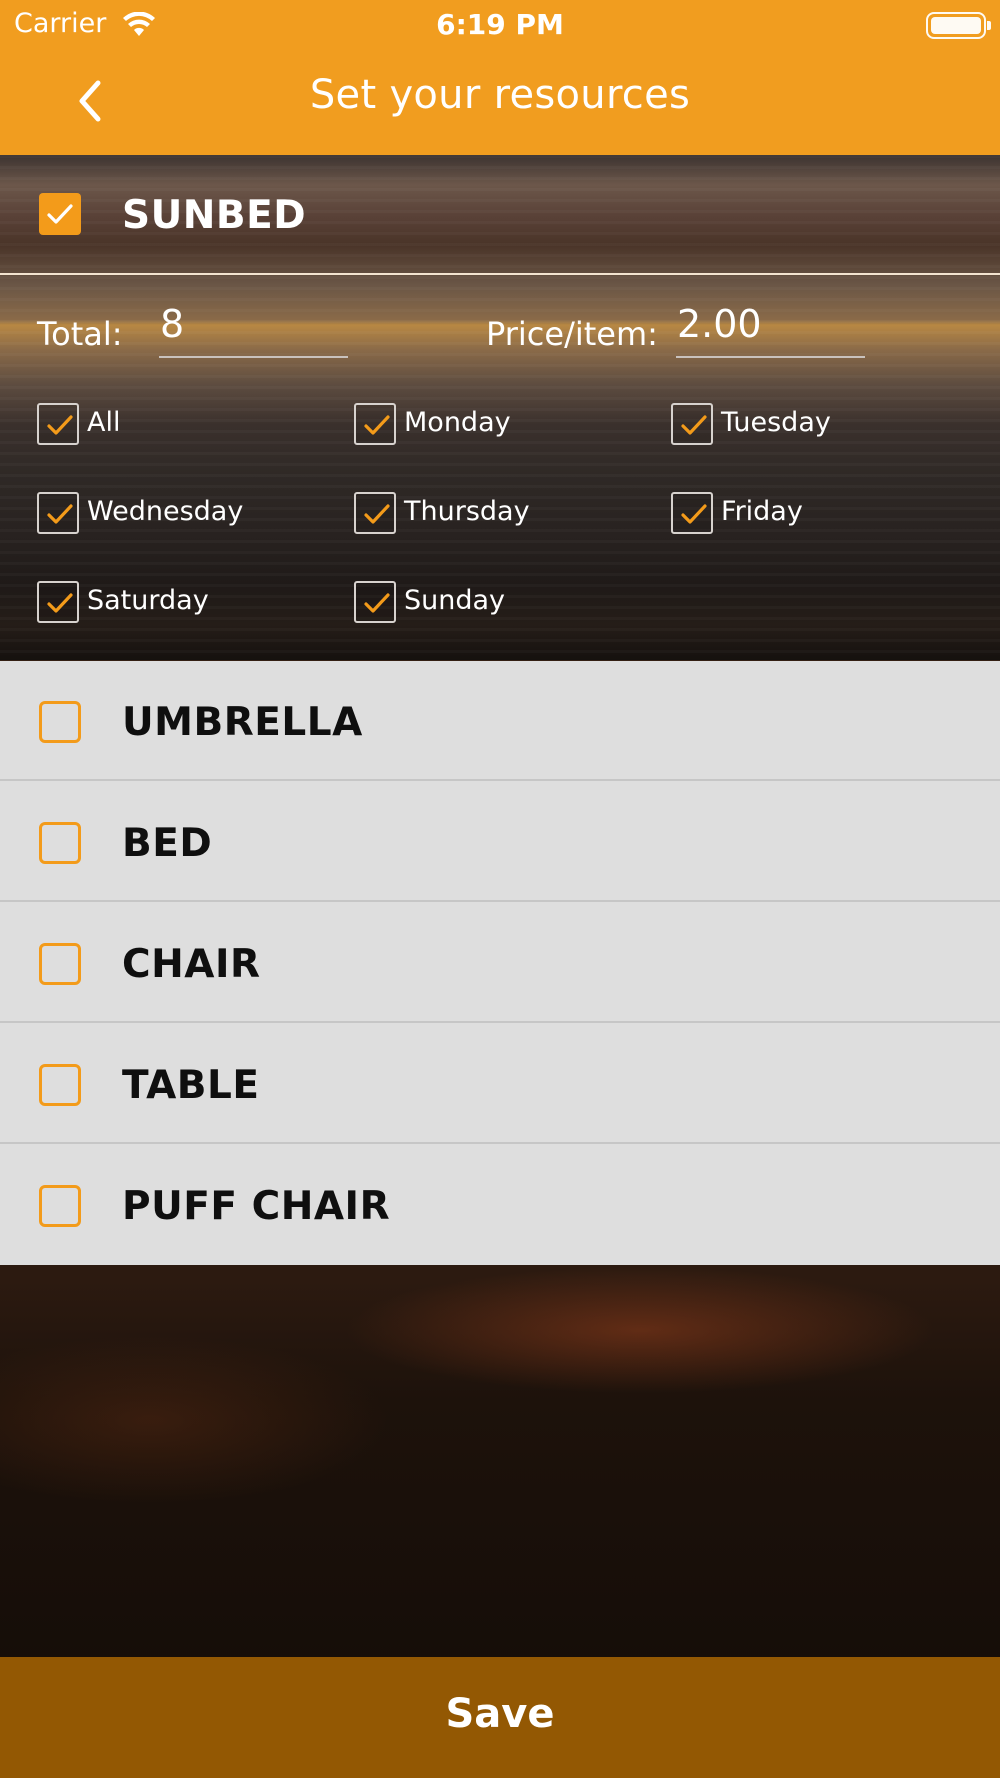  Describe the element at coordinates (191, 1085) in the screenshot. I see `resource-title: TABLE` at that location.